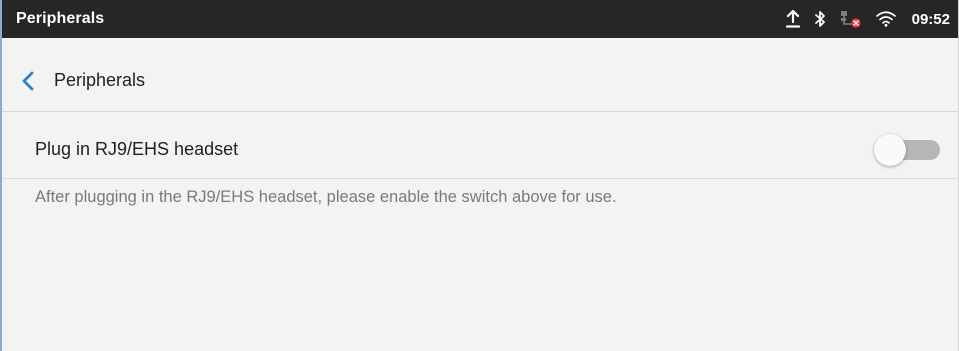 This screenshot has width=959, height=351. What do you see at coordinates (885, 19) in the screenshot?
I see `wifi-icon` at bounding box center [885, 19].